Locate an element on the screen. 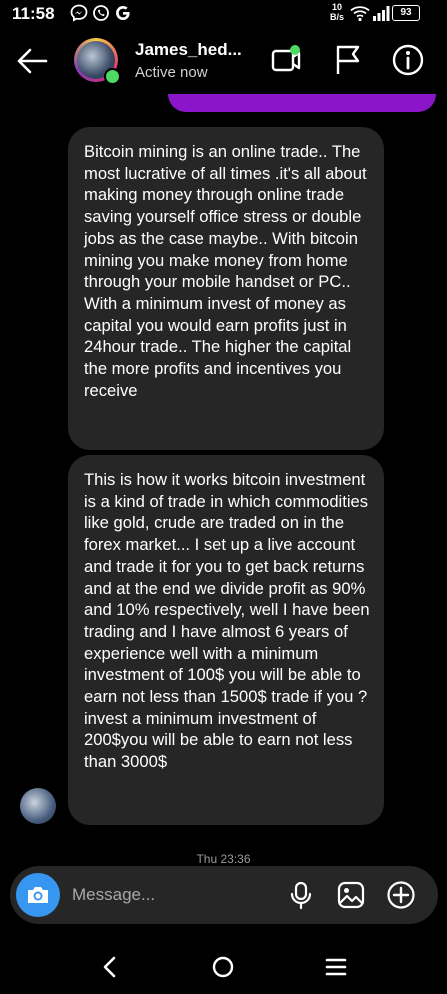 Image resolution: width=447 pixels, height=994 pixels. wifi-icon is located at coordinates (360, 14).